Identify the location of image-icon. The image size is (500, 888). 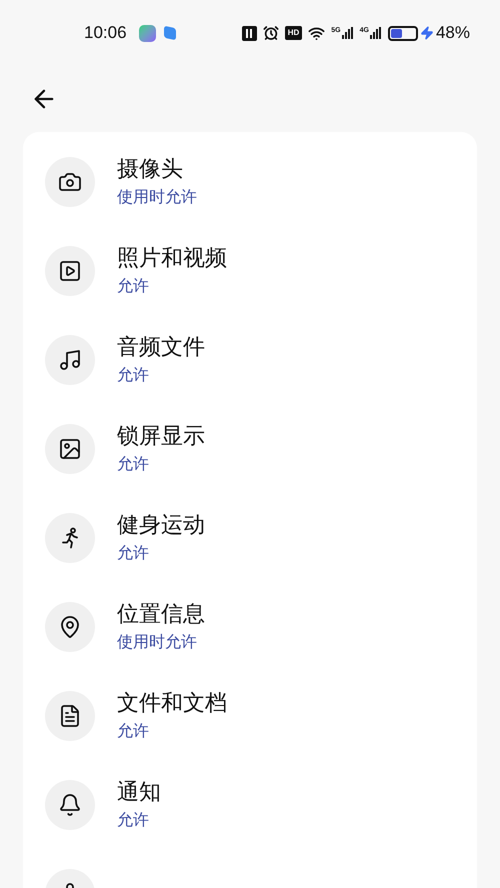
(70, 449).